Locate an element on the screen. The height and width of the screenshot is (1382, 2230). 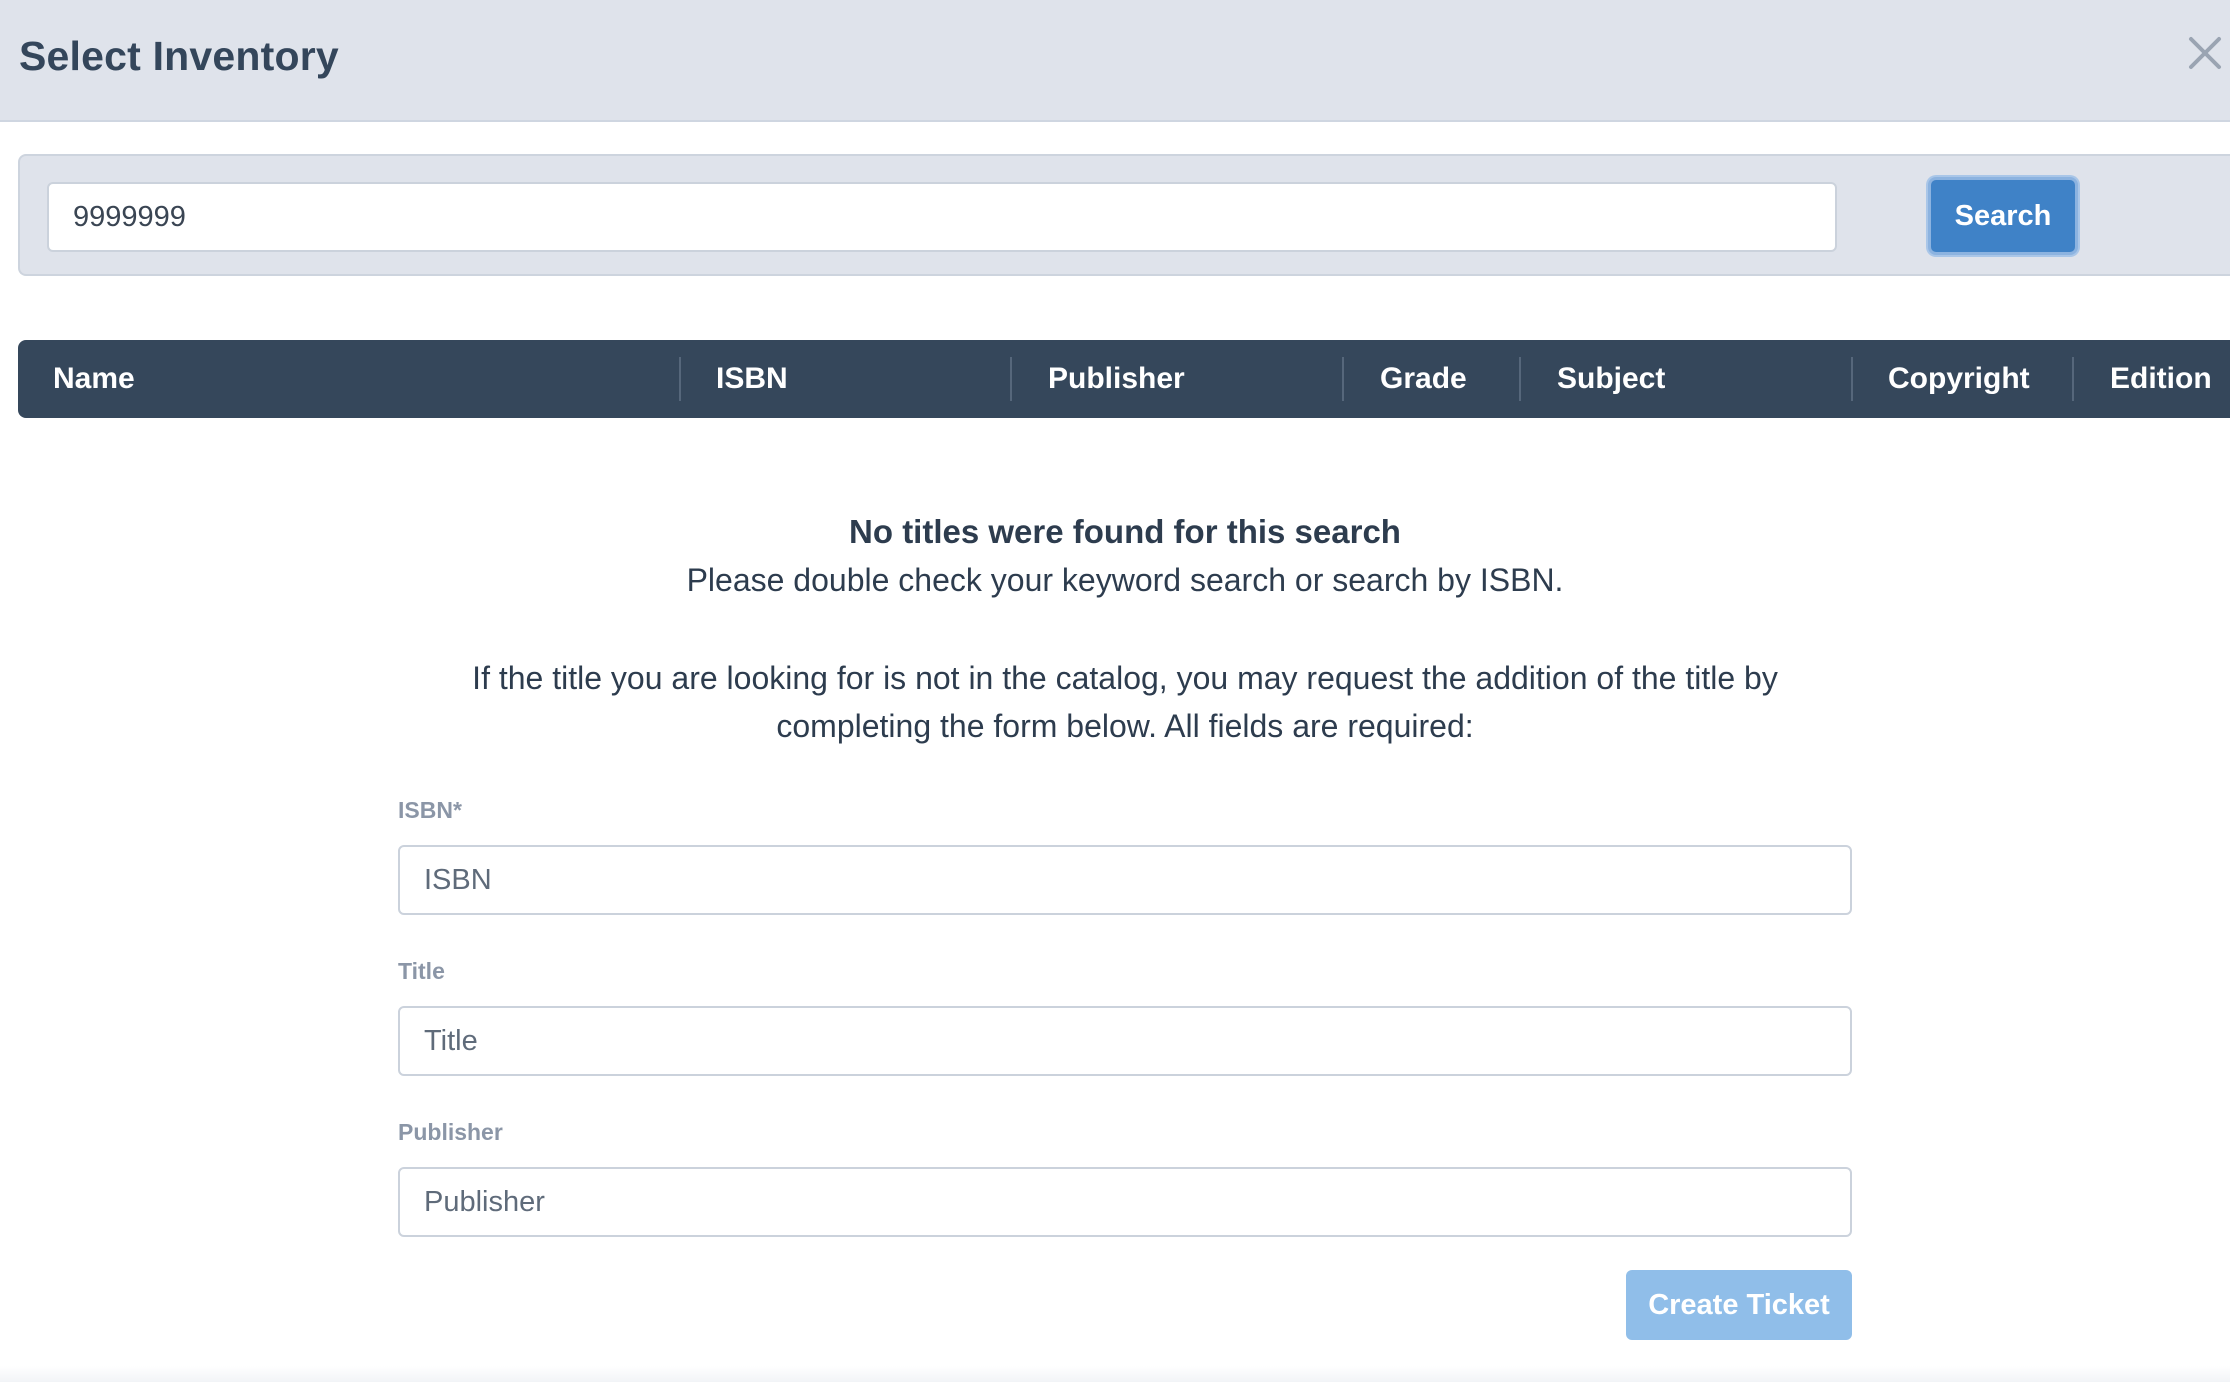
title-field is located at coordinates (1125, 1041).